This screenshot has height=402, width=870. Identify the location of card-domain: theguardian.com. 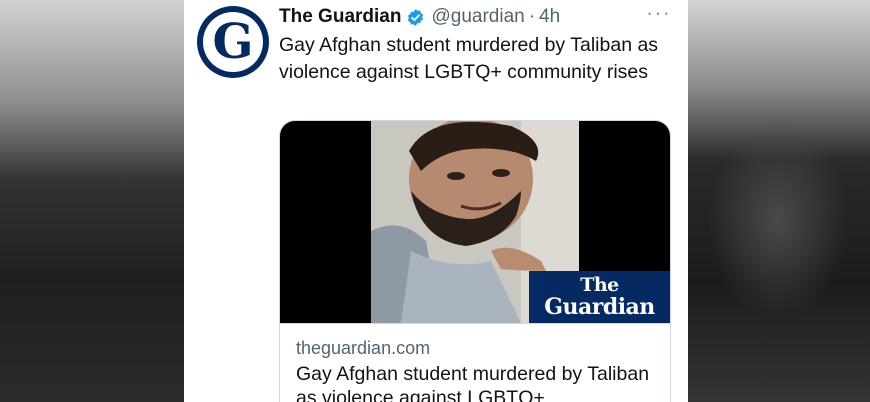
(363, 348).